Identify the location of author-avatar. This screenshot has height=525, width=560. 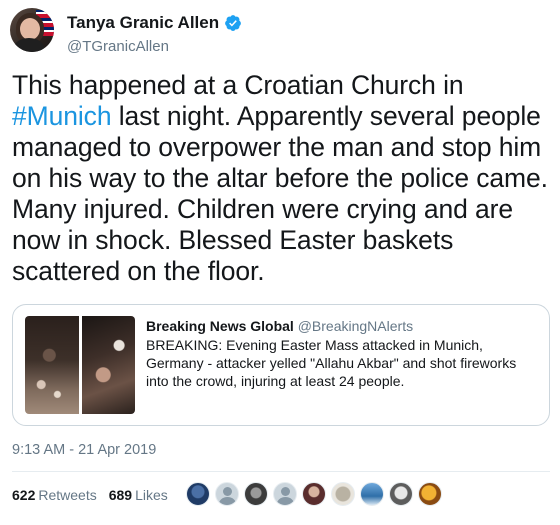
(32, 30).